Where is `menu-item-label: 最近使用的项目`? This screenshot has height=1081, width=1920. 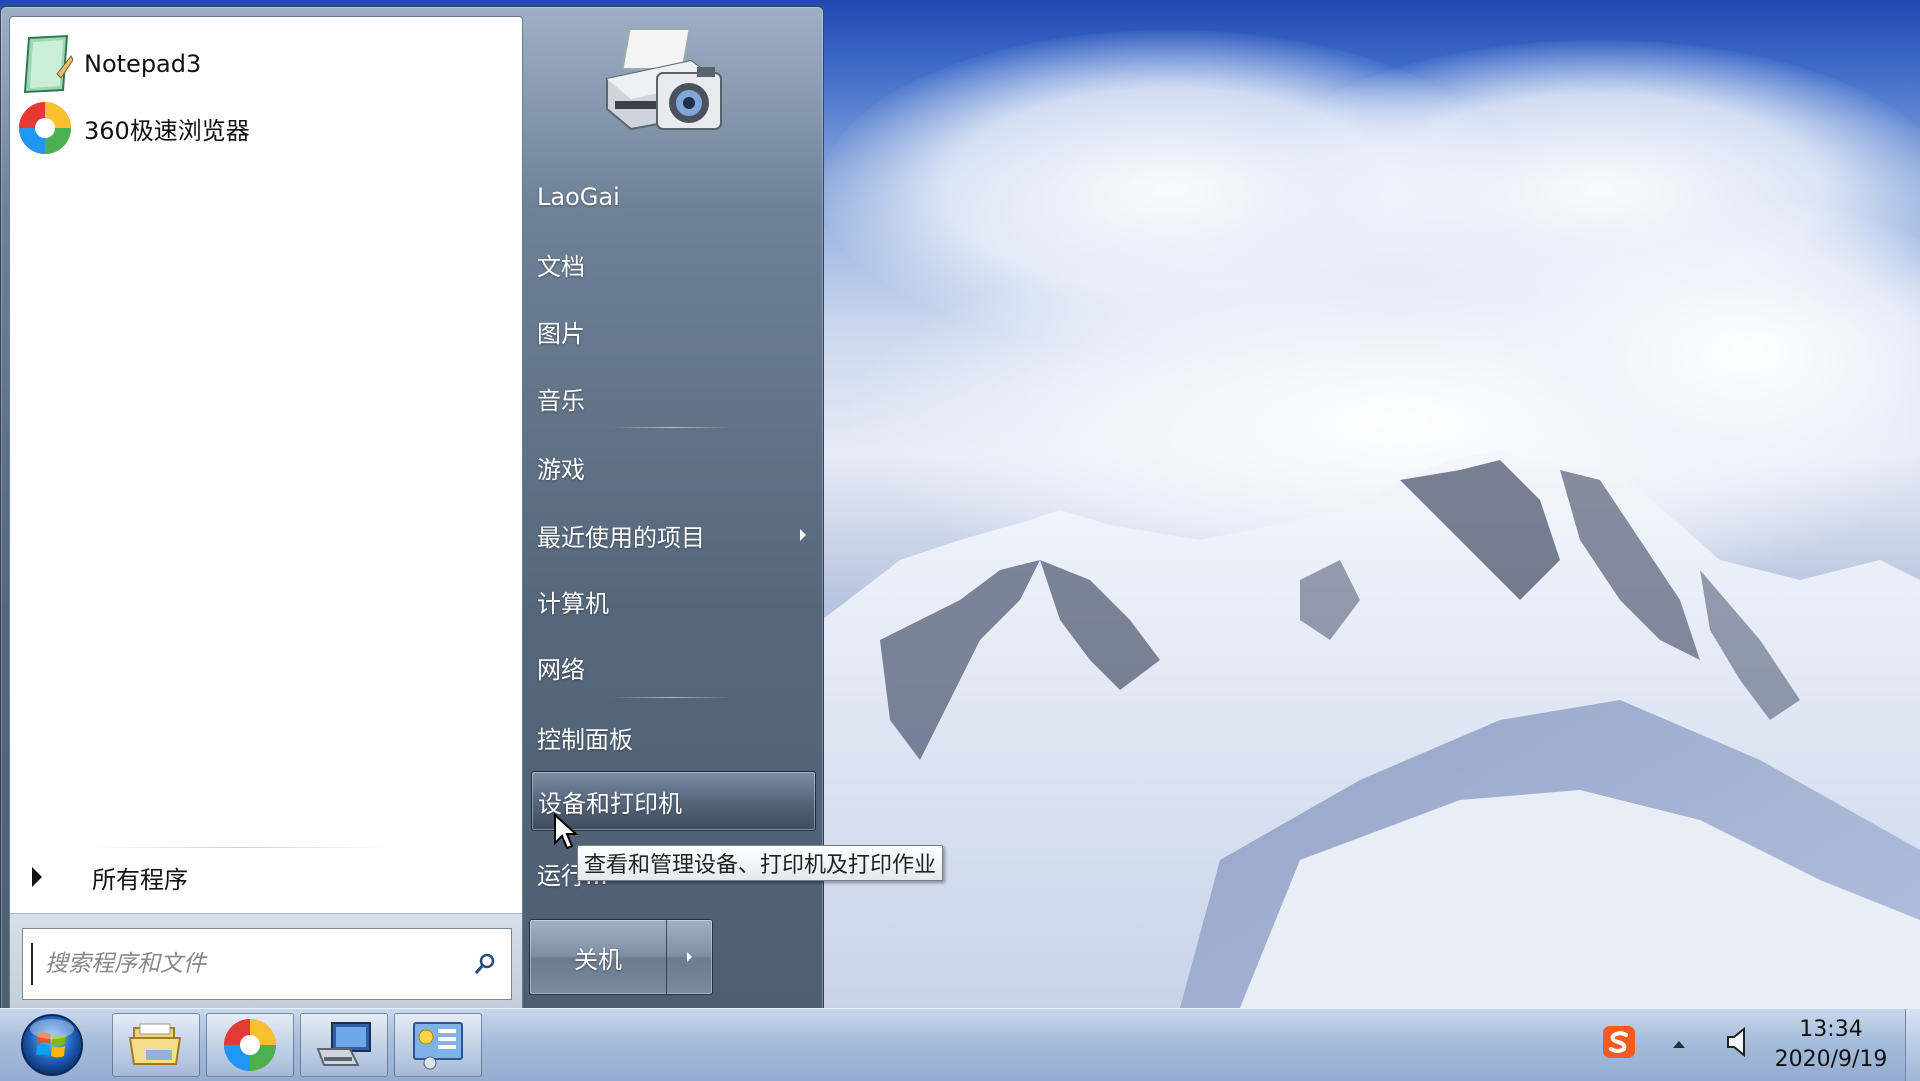
menu-item-label: 最近使用的项目 is located at coordinates (621, 537).